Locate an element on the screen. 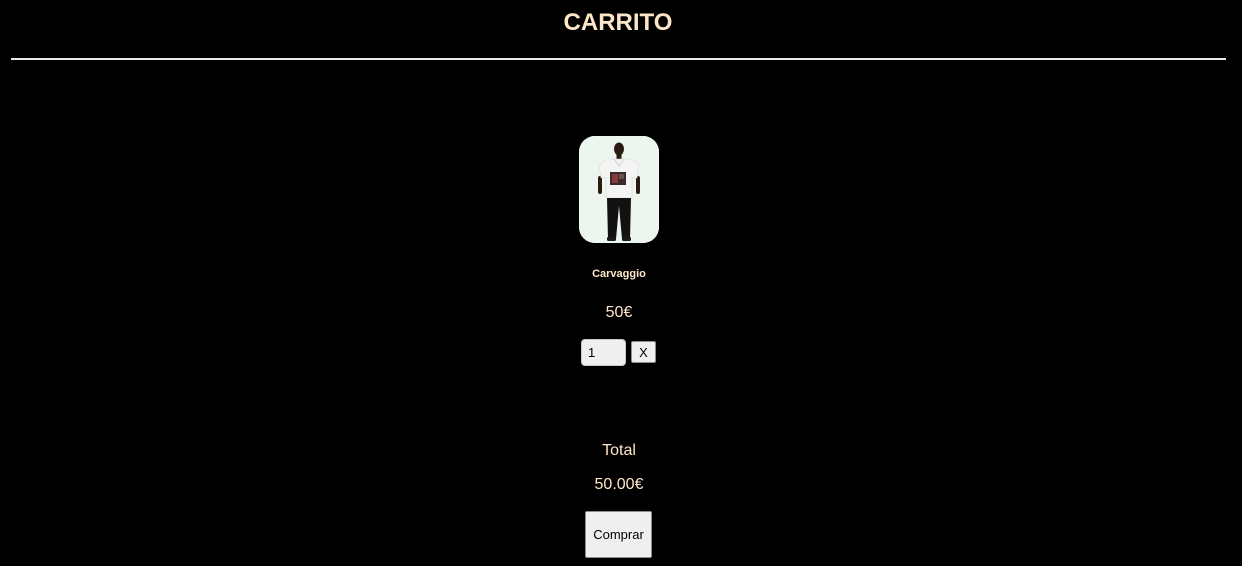 This screenshot has height=566, width=1242. product-image is located at coordinates (619, 189).